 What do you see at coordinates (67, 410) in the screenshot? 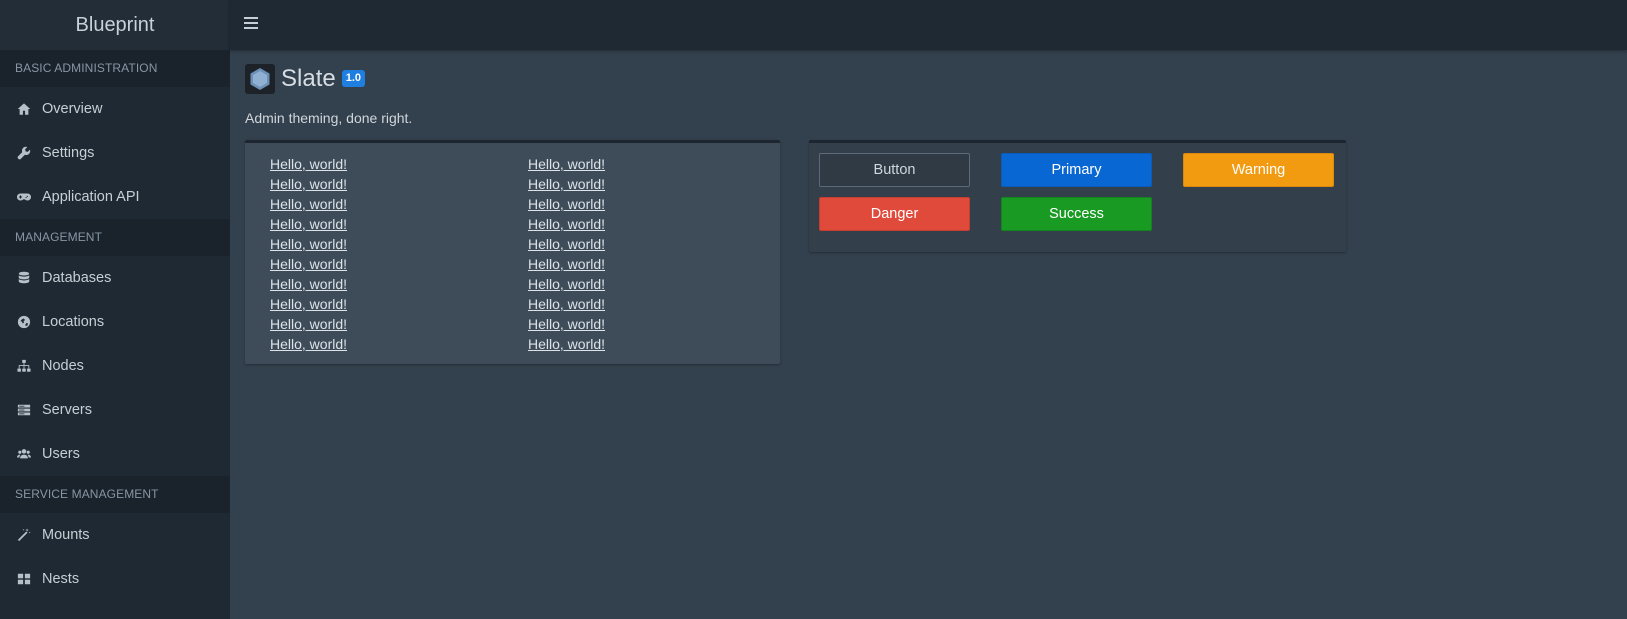
I see `sidebar-item-label: Servers` at bounding box center [67, 410].